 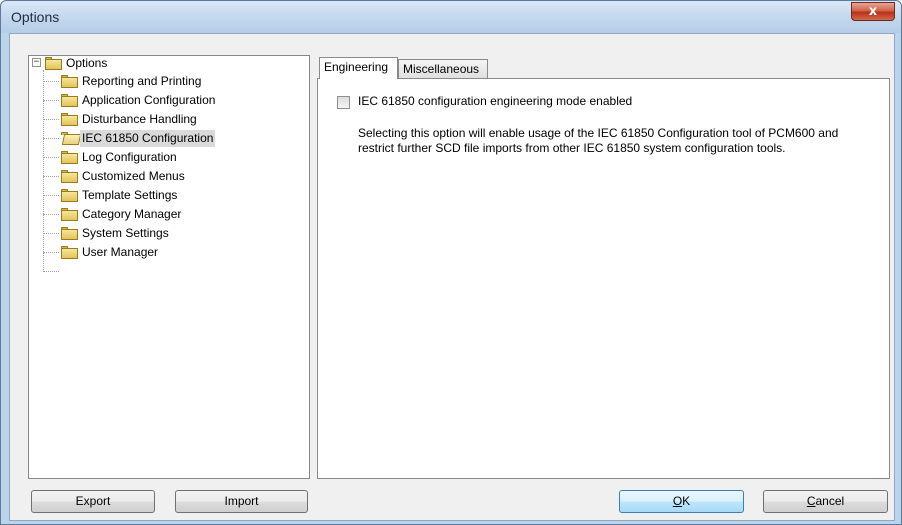 I want to click on tree-item-log-configuration: Log Configuration, so click(x=129, y=157).